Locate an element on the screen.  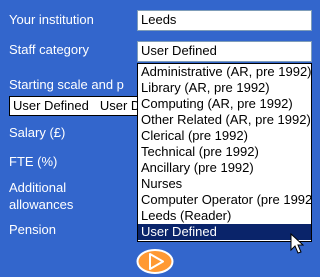
allowances-label-line2: allowances is located at coordinates (41, 204).